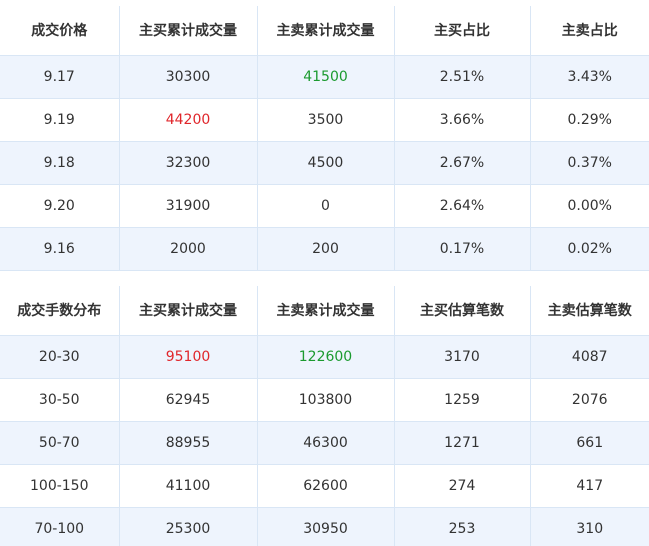 This screenshot has height=546, width=649. What do you see at coordinates (188, 77) in the screenshot?
I see `cell-buy-volume: 30300` at bounding box center [188, 77].